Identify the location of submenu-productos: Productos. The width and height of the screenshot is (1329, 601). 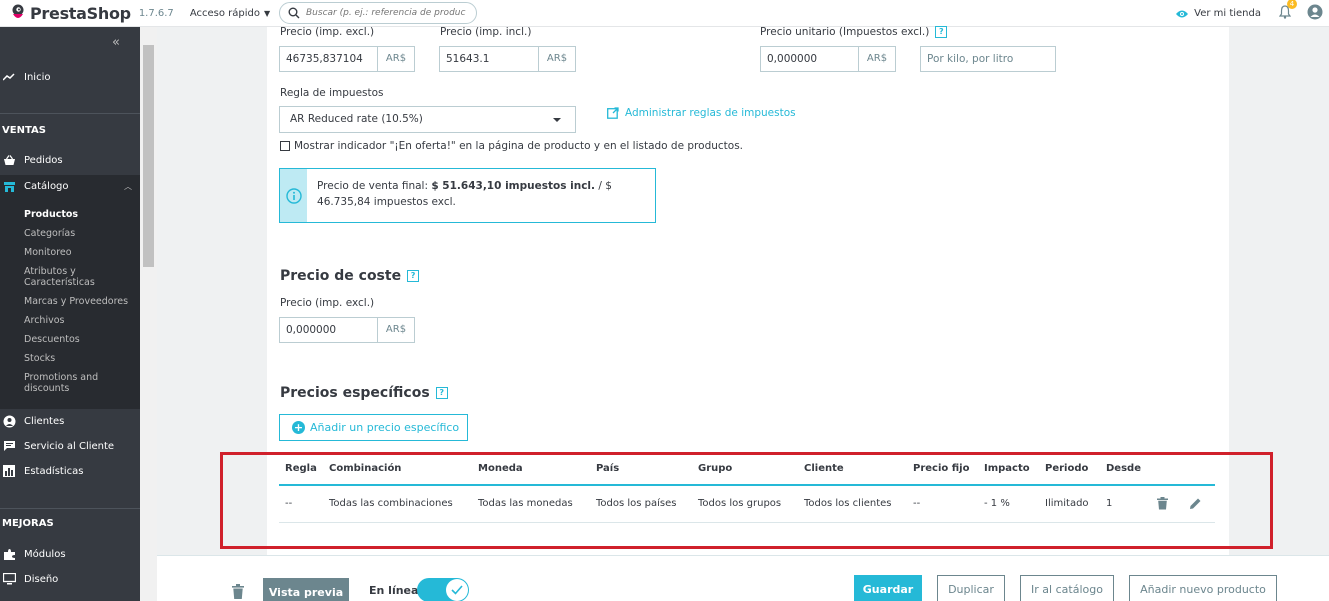
(51, 214).